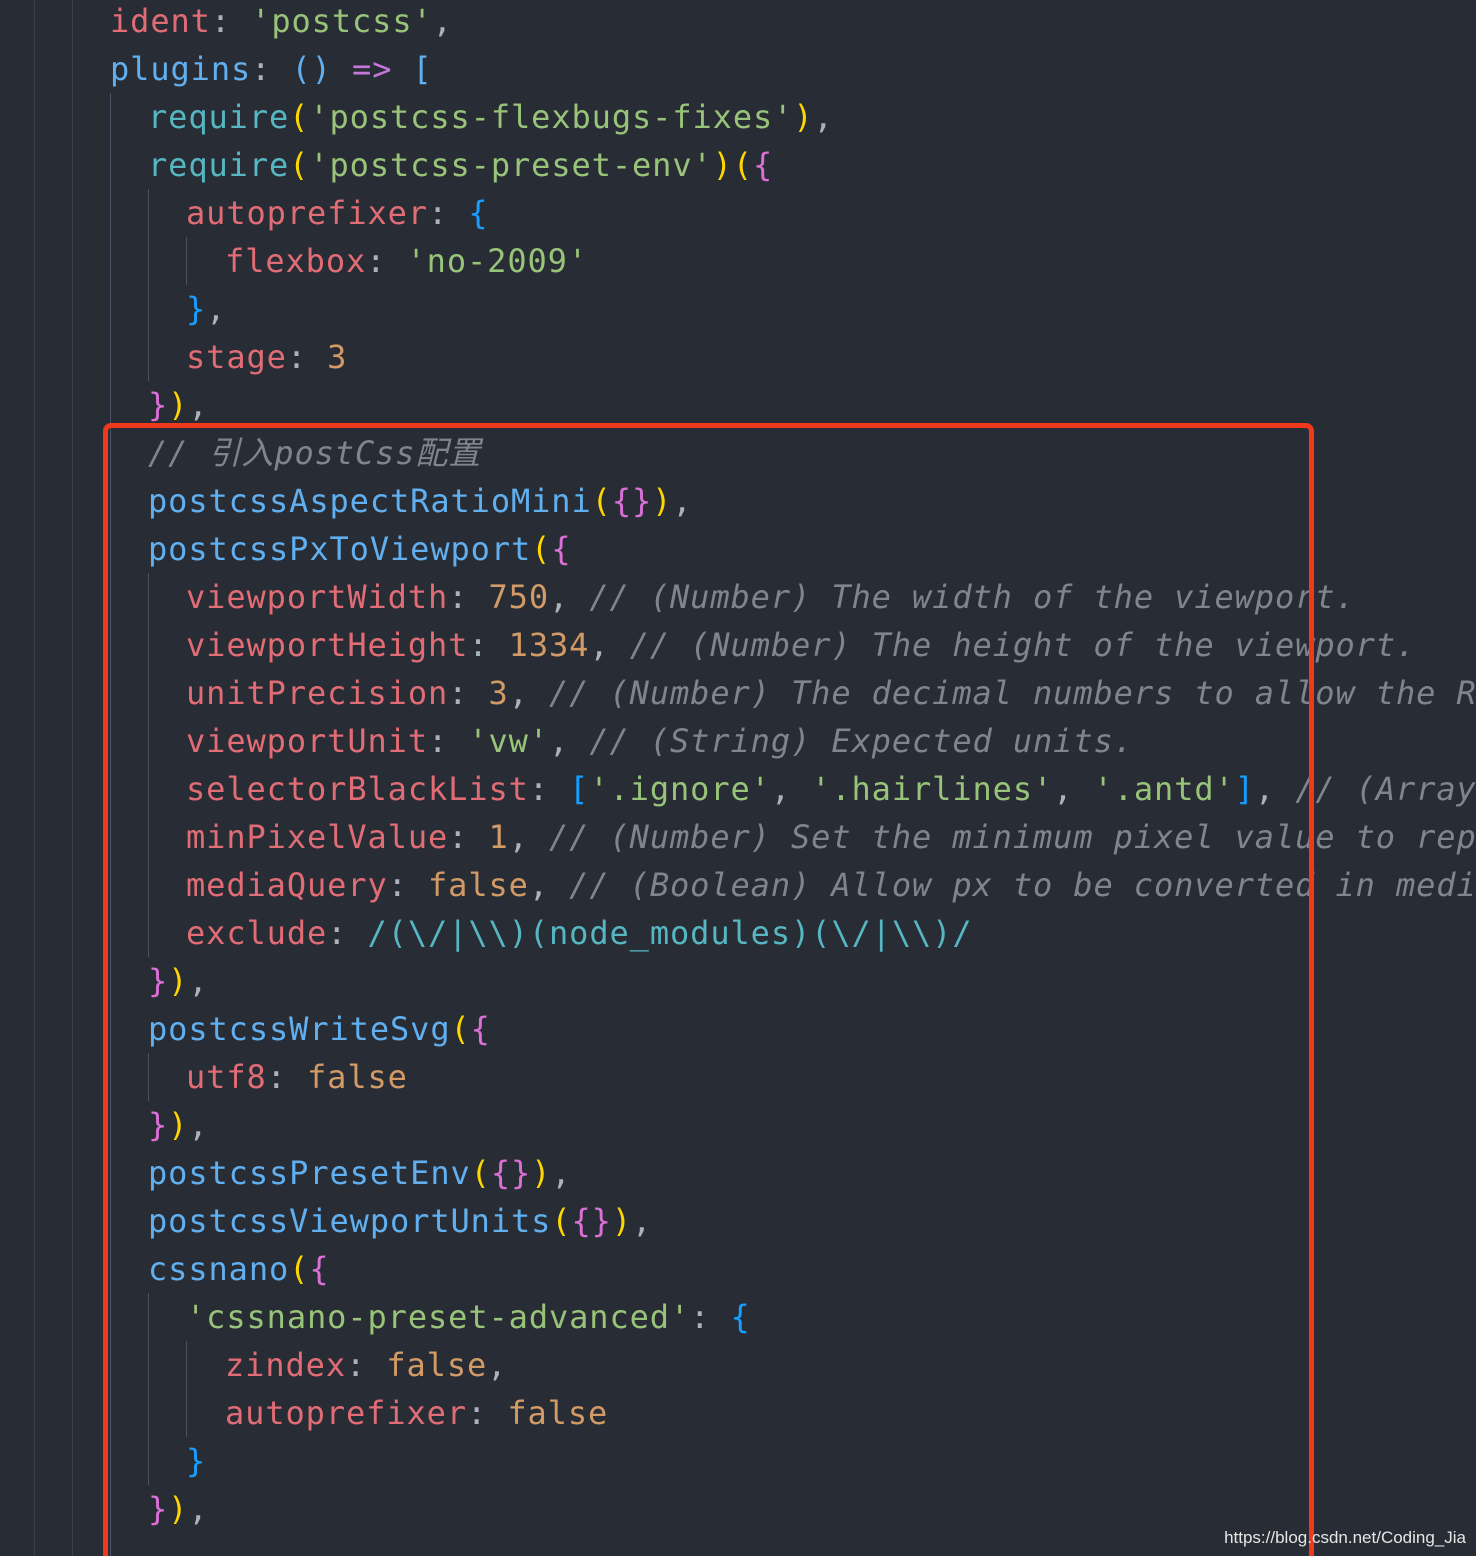 Image resolution: width=1476 pixels, height=1556 pixels. I want to click on code-token: 1334, so click(549, 645).